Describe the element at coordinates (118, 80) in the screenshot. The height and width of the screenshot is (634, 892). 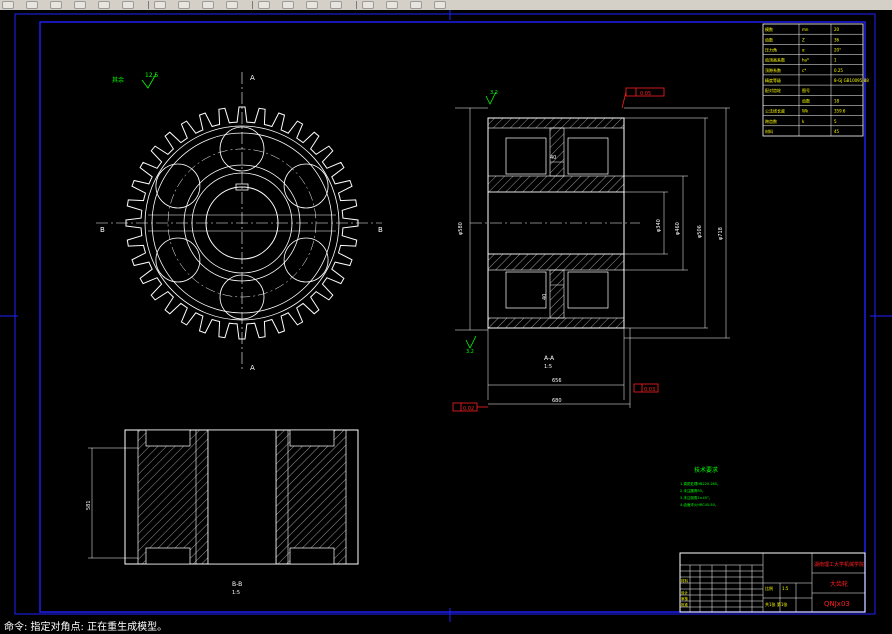
I see `surface-finish-label: 其余` at that location.